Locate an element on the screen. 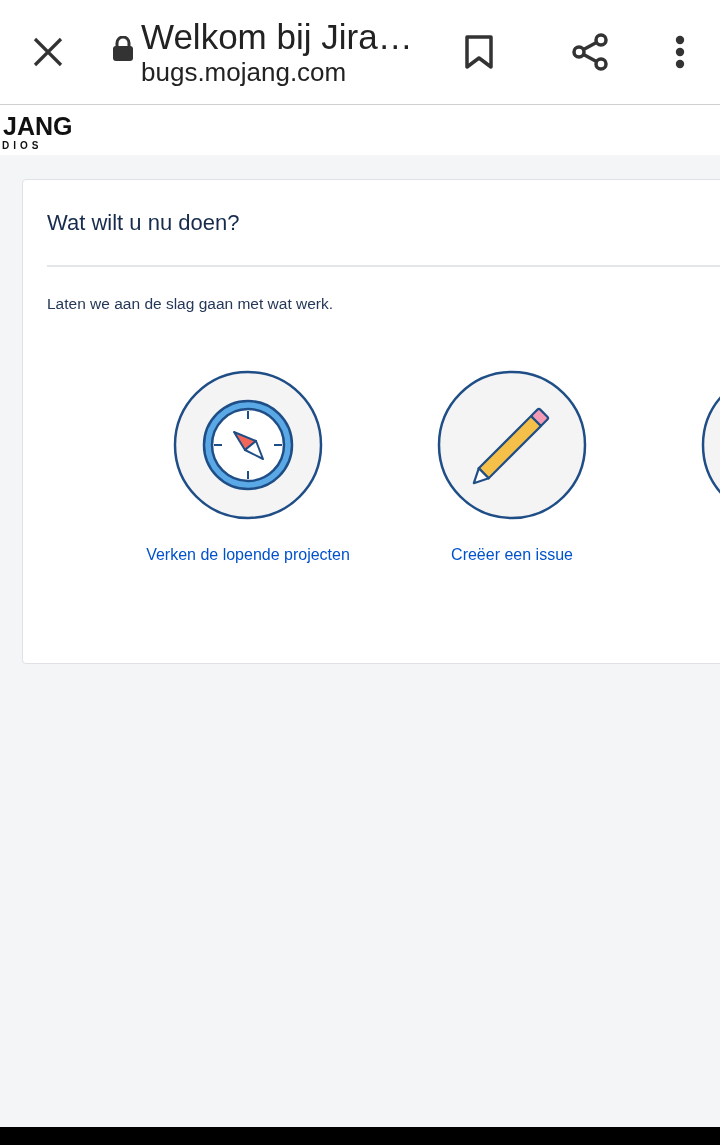 The width and height of the screenshot is (720, 1145). share-icon is located at coordinates (590, 52).